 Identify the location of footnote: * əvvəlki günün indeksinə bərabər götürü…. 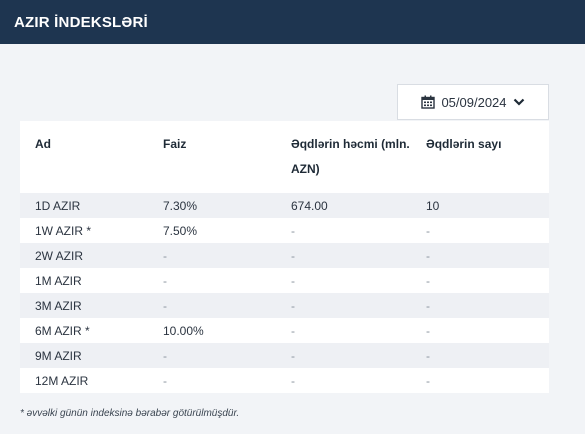
(130, 413).